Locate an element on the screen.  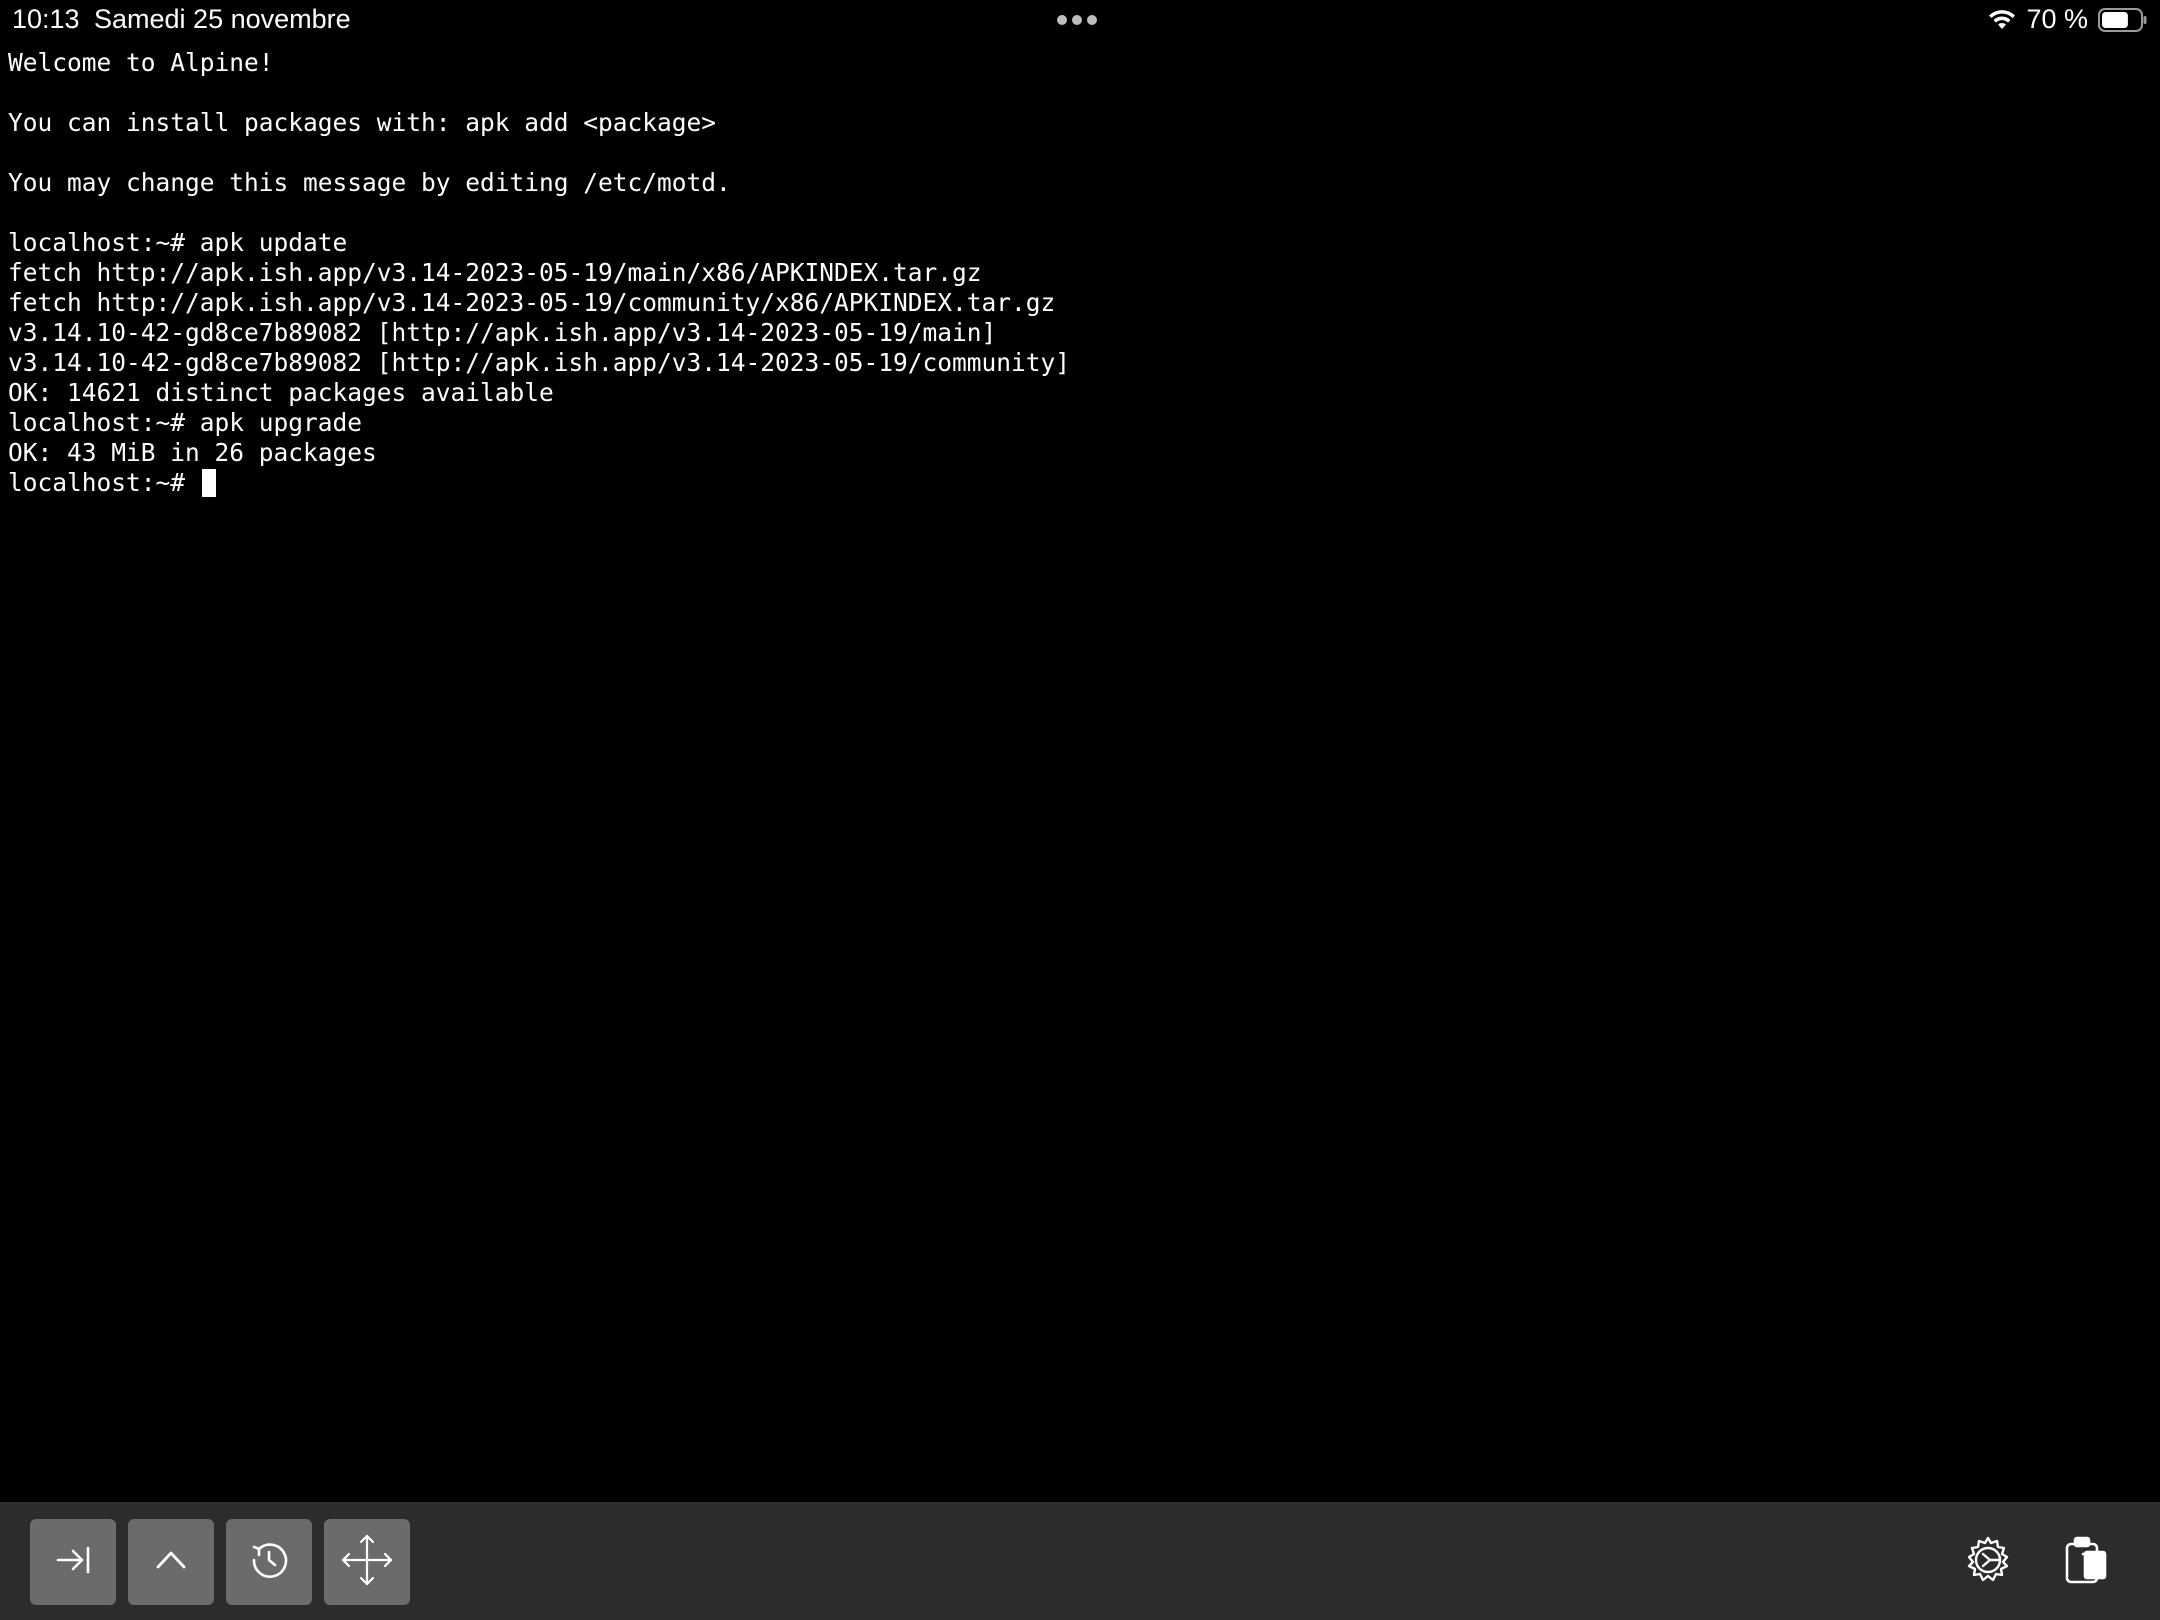
arrow-keys-button is located at coordinates (367, 1562).